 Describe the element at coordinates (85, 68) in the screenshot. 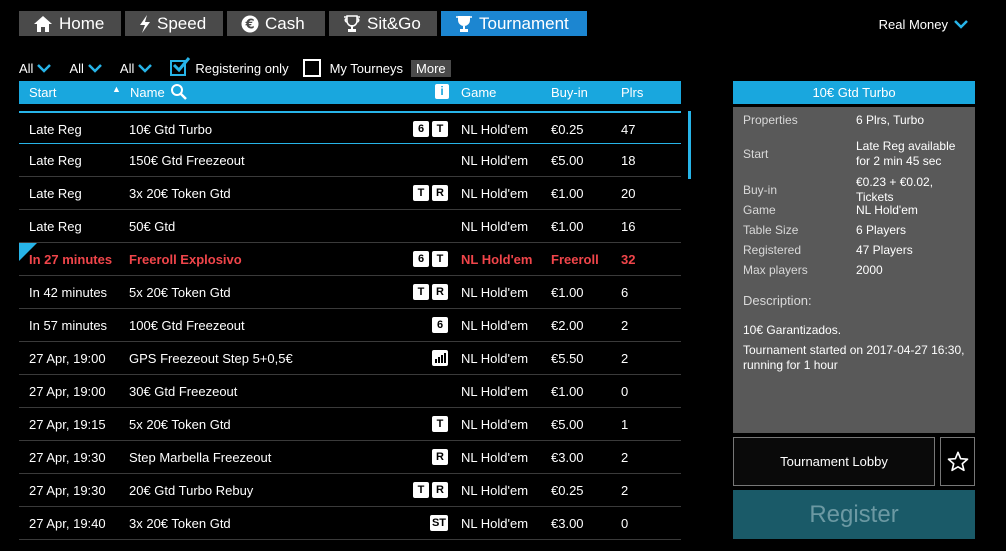

I see `filter-dropdown-2: All` at that location.